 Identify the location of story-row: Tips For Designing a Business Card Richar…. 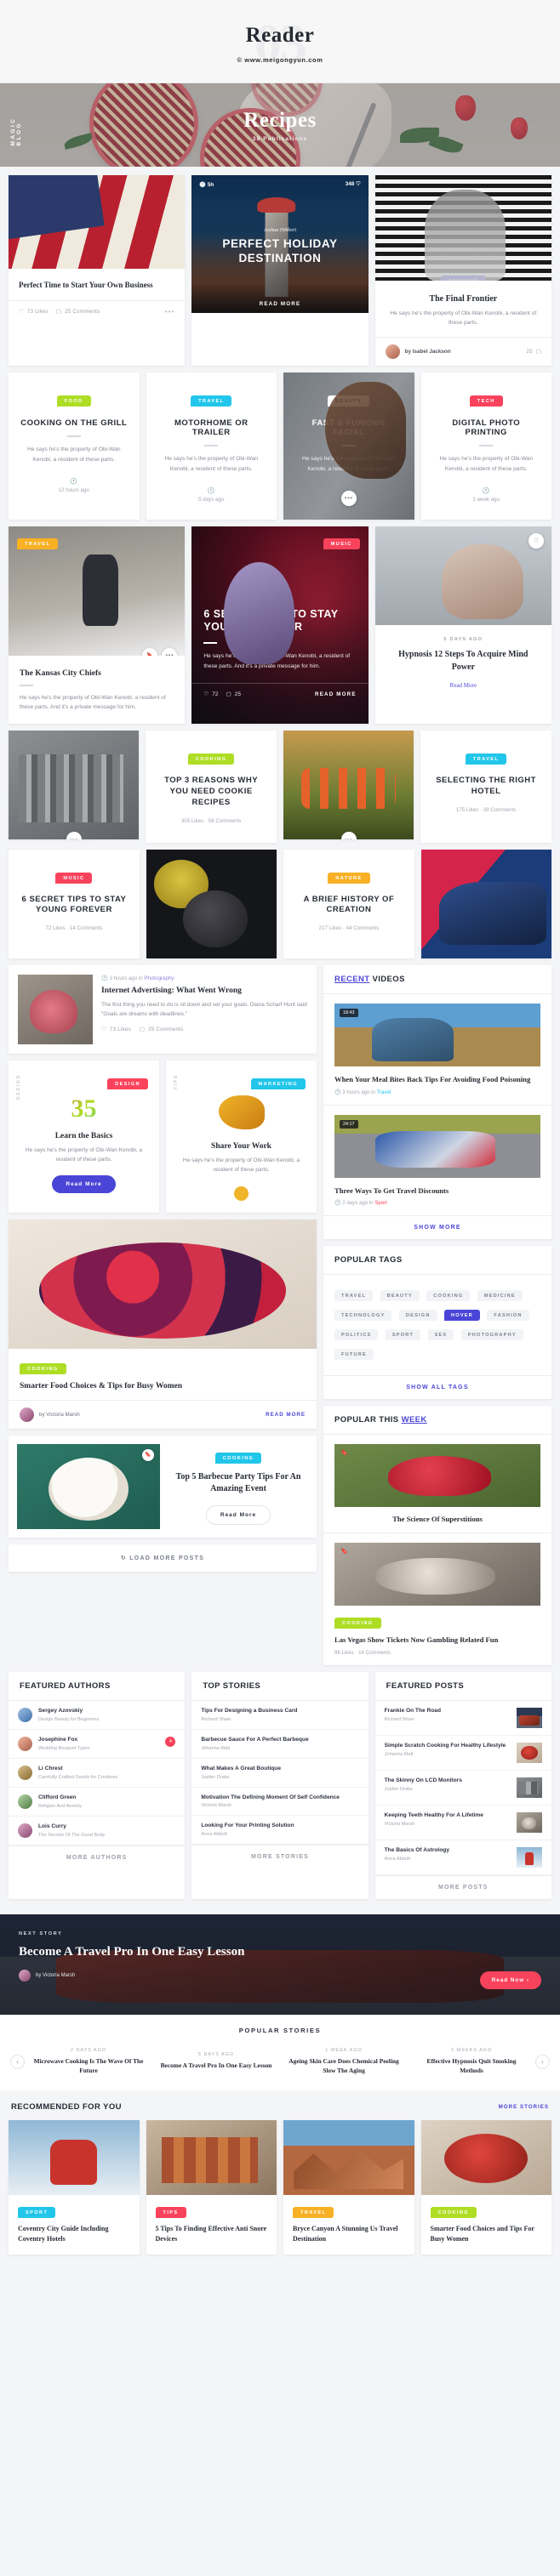
(280, 1715).